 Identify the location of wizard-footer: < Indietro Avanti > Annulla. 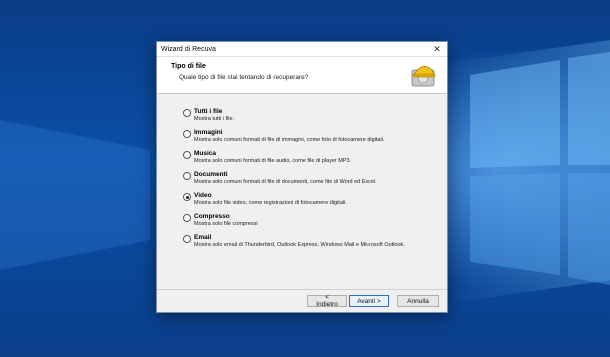
(302, 300).